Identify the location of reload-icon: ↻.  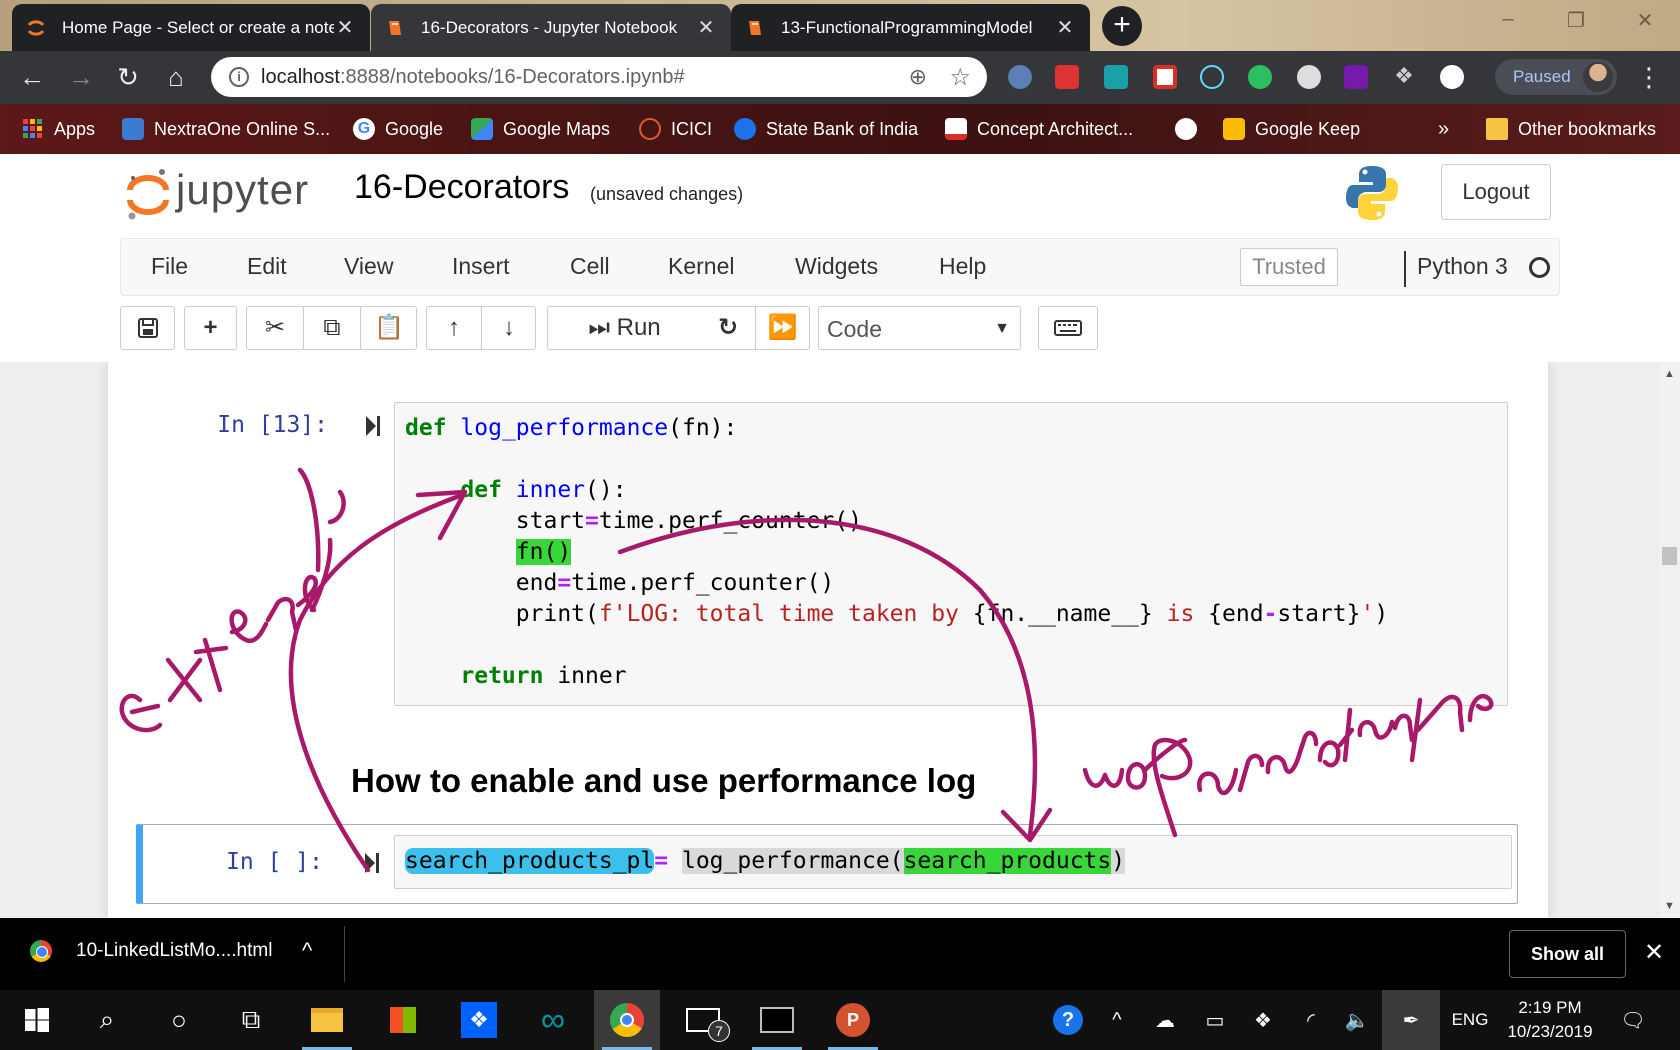
(128, 77).